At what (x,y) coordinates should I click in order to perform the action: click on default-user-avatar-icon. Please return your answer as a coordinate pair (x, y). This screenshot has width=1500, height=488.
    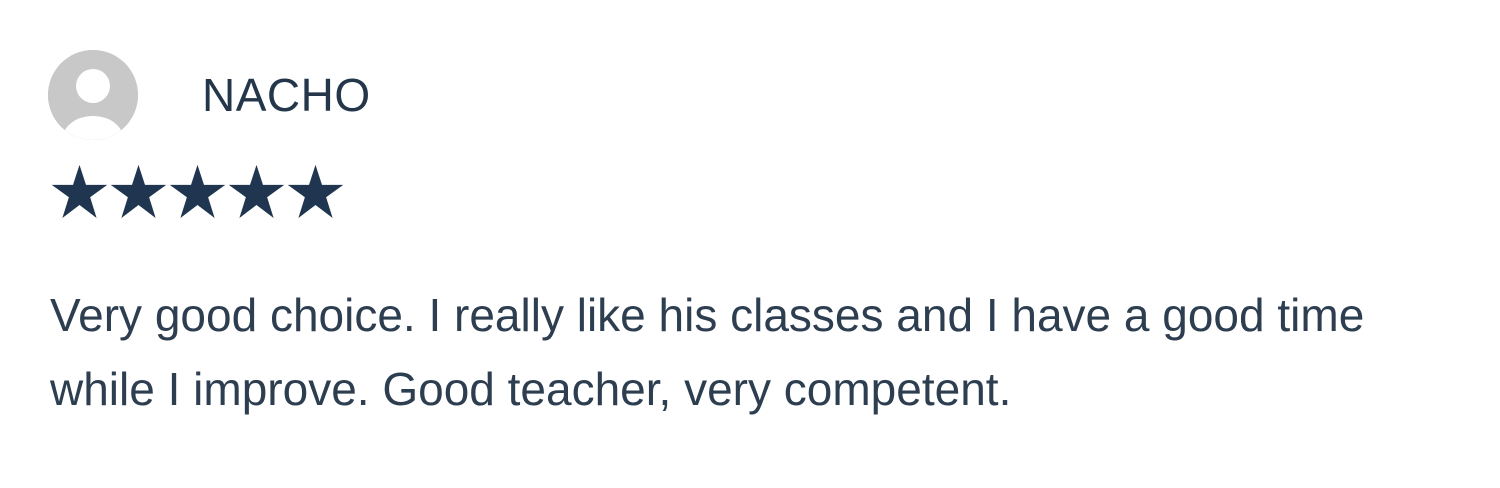
    Looking at the image, I should click on (93, 95).